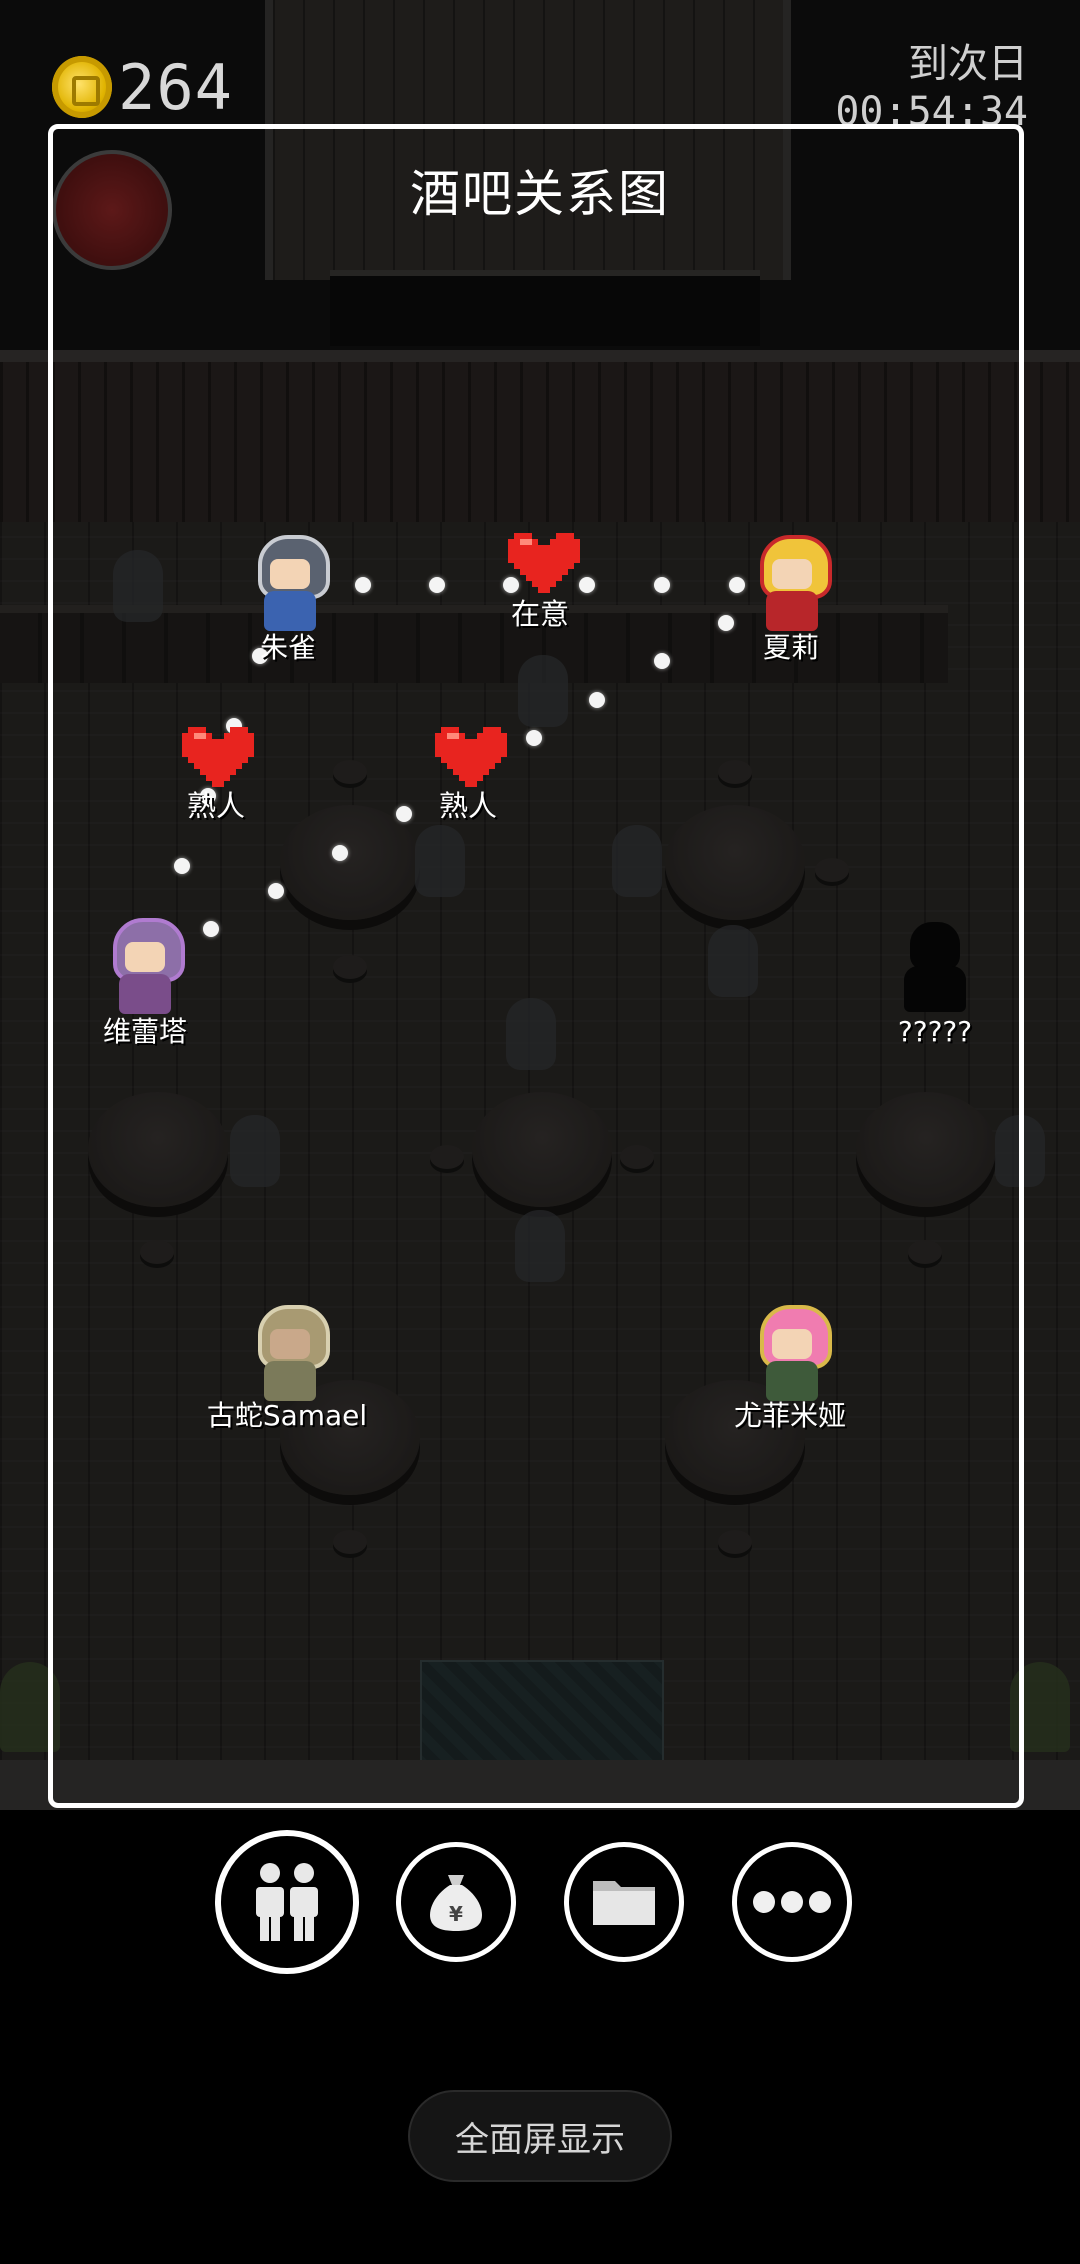 The height and width of the screenshot is (2264, 1080). What do you see at coordinates (290, 585) in the screenshot?
I see `character-zhuque-sprite` at bounding box center [290, 585].